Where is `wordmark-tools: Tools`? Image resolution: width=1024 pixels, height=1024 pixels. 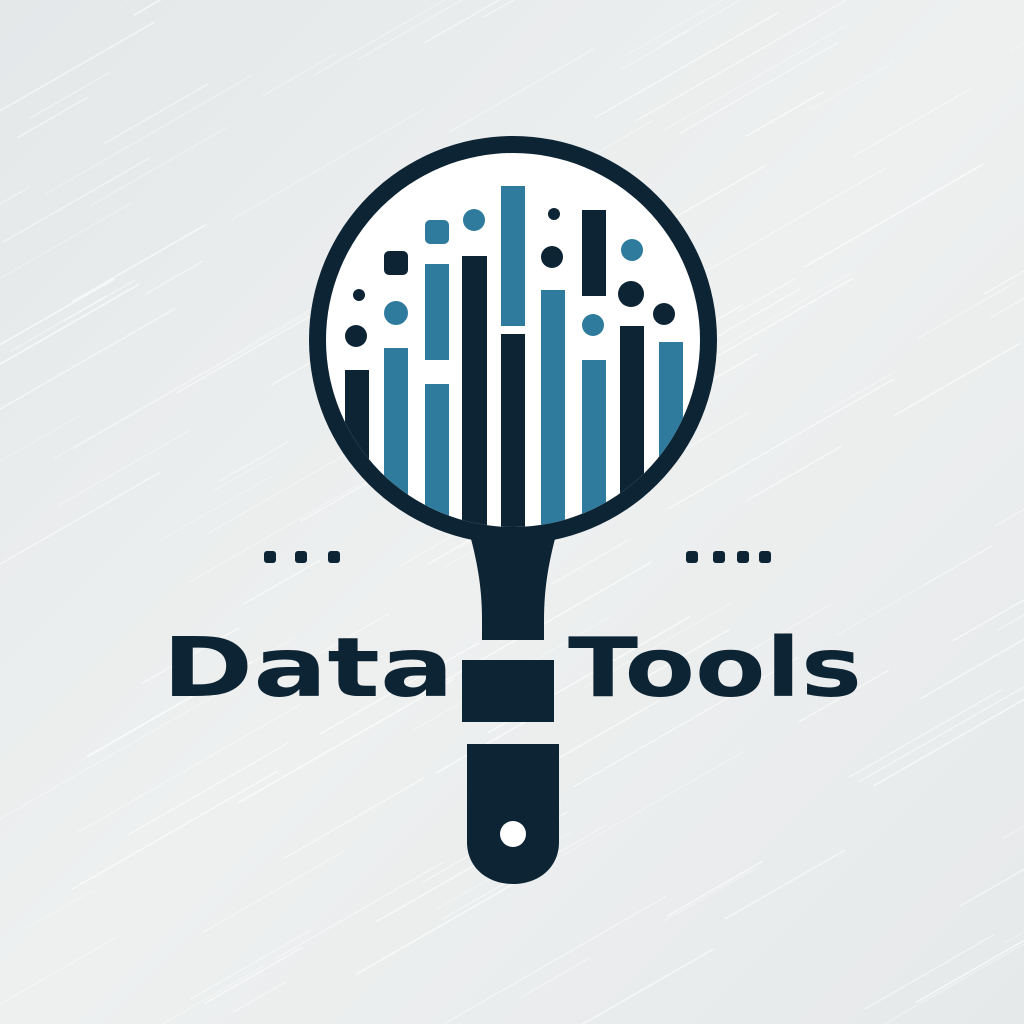 wordmark-tools: Tools is located at coordinates (715, 668).